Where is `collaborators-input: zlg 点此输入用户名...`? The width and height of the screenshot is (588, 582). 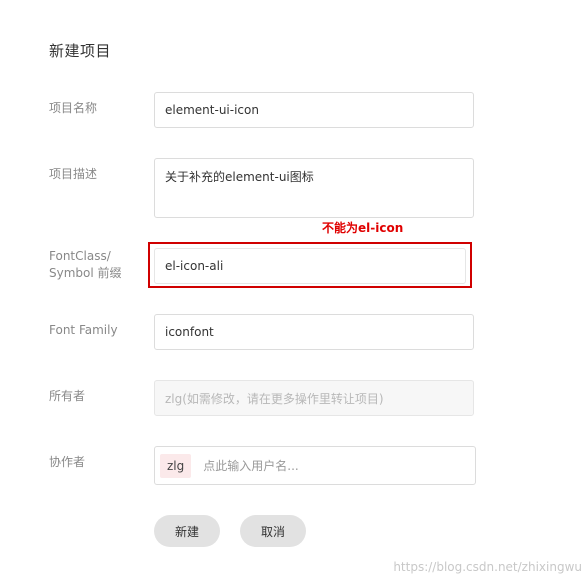 collaborators-input: zlg 点此输入用户名... is located at coordinates (315, 465).